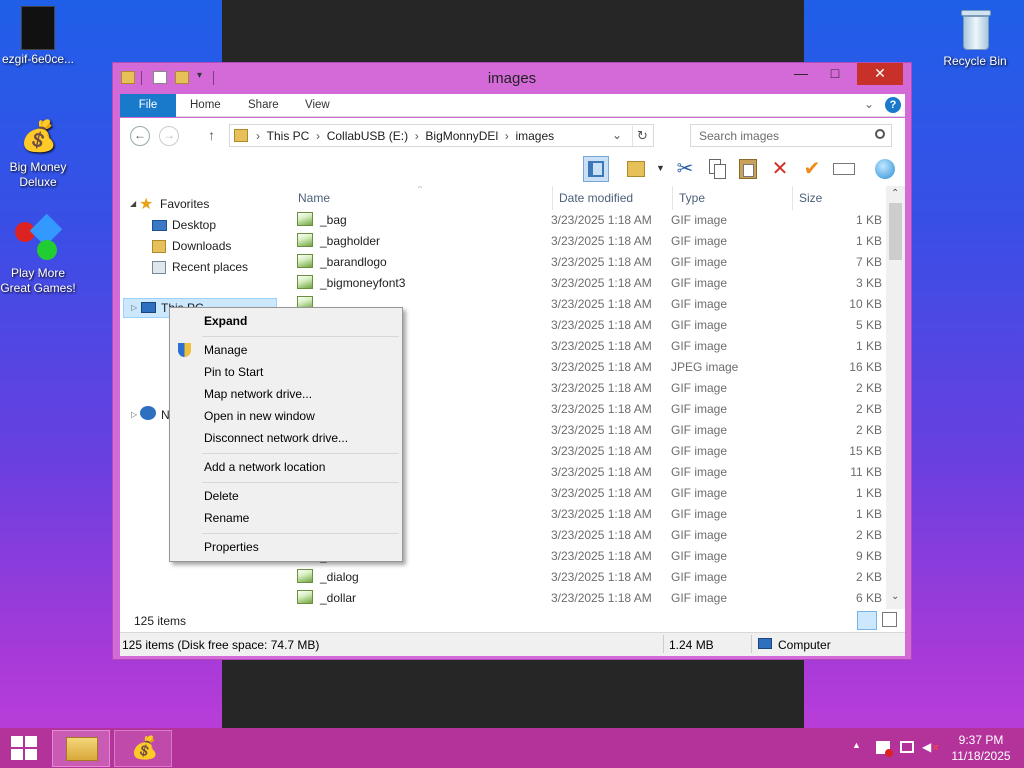 Image resolution: width=1024 pixels, height=768 pixels. What do you see at coordinates (39, 238) in the screenshot?
I see `game-shortcut-icon` at bounding box center [39, 238].